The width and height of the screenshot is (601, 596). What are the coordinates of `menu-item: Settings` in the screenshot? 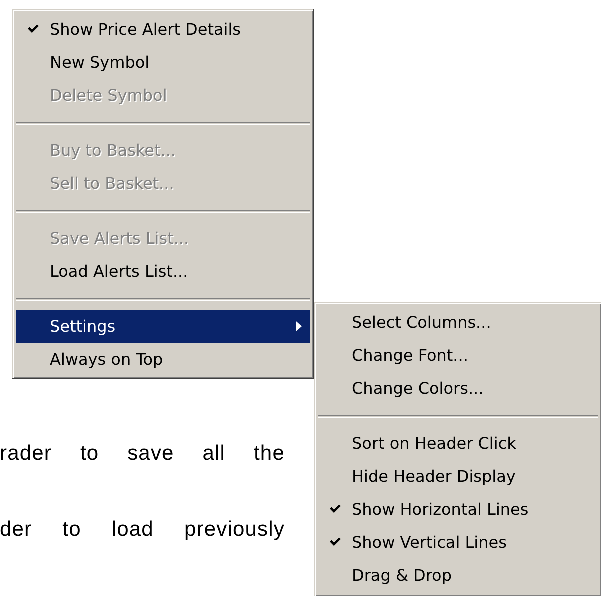 It's located at (163, 326).